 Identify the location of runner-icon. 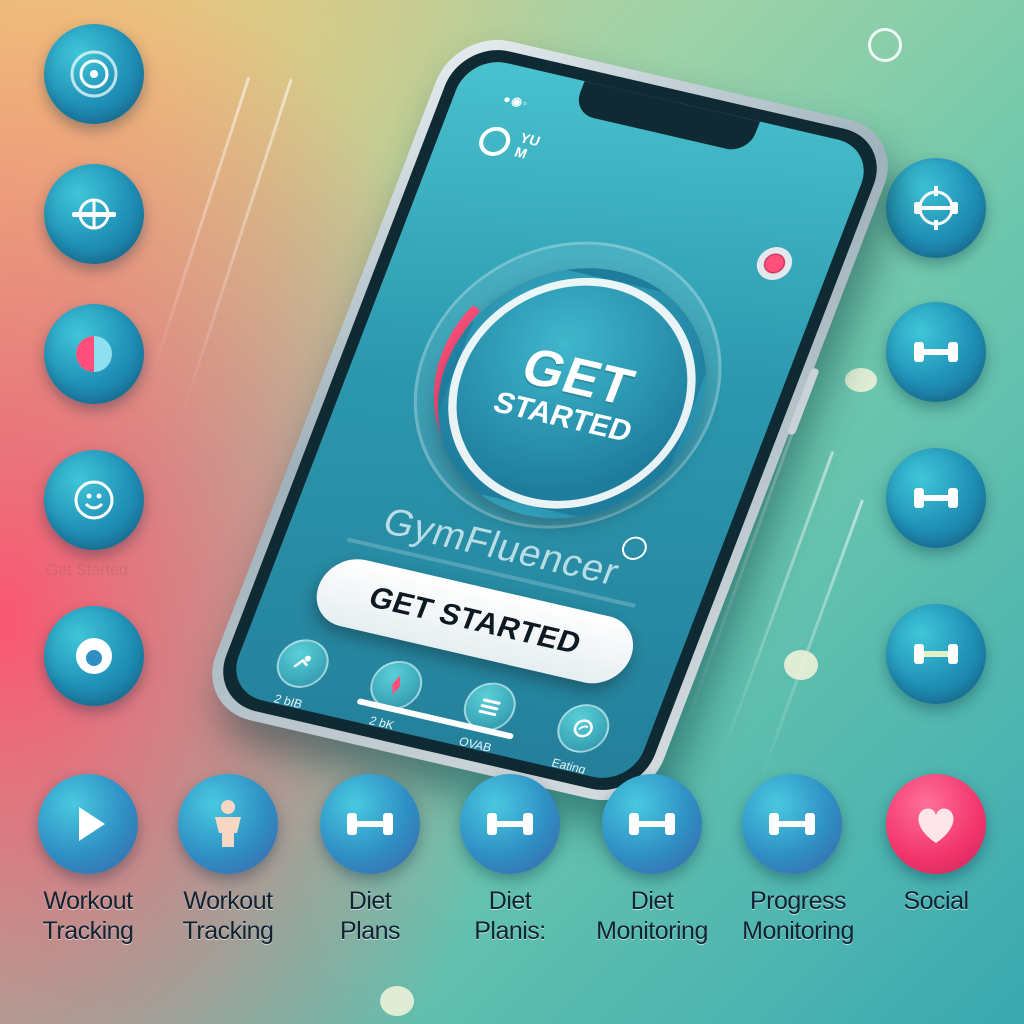
(303, 663).